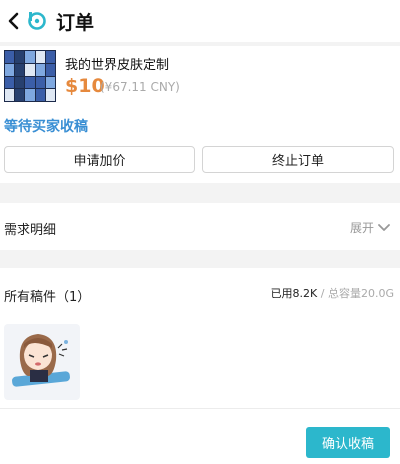 The height and width of the screenshot is (464, 400). Describe the element at coordinates (30, 76) in the screenshot. I see `product-thumbnail` at that location.